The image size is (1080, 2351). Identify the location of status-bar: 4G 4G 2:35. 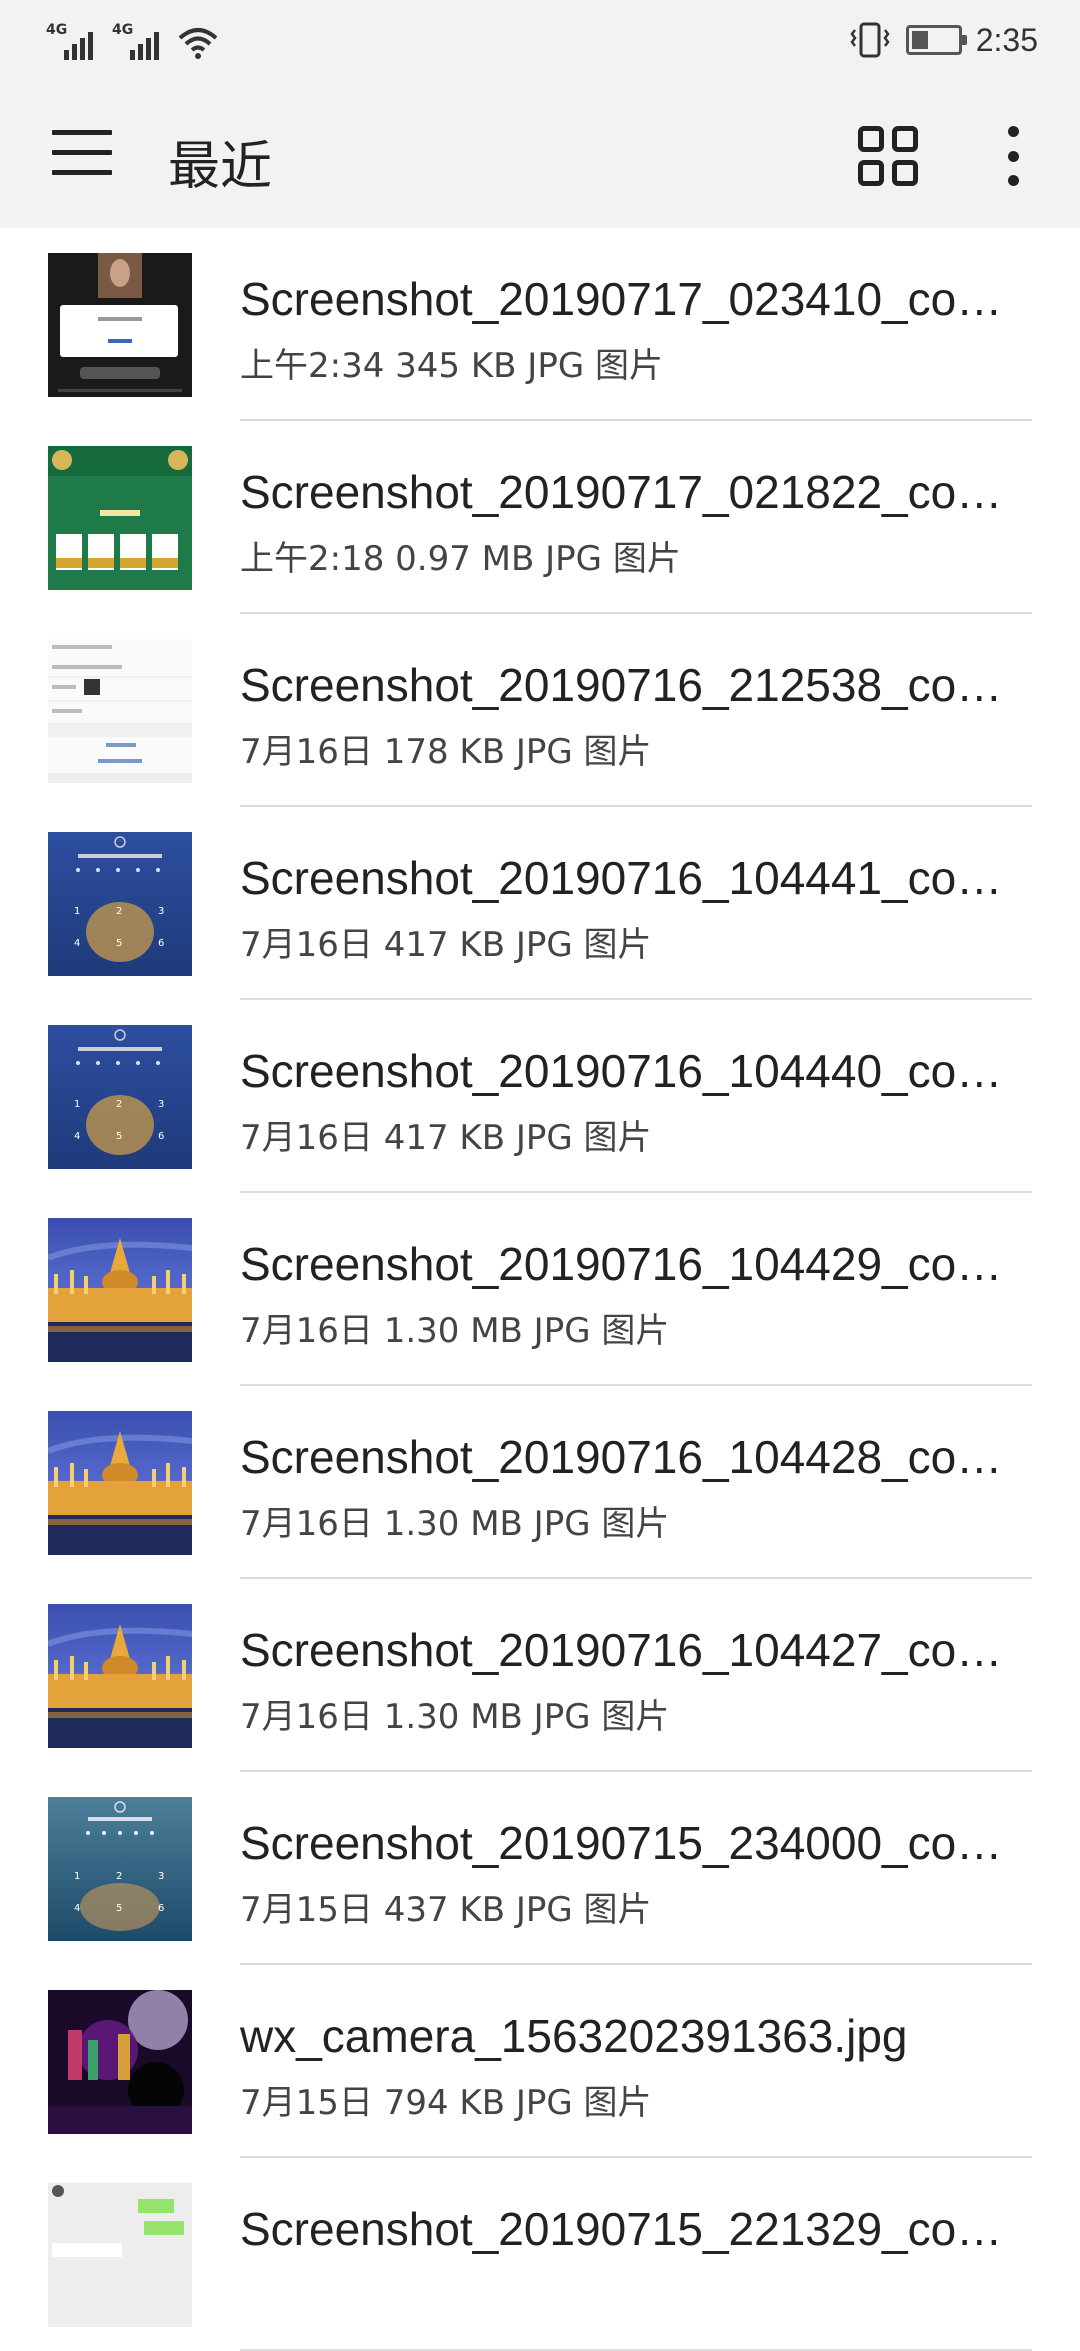
(540, 43).